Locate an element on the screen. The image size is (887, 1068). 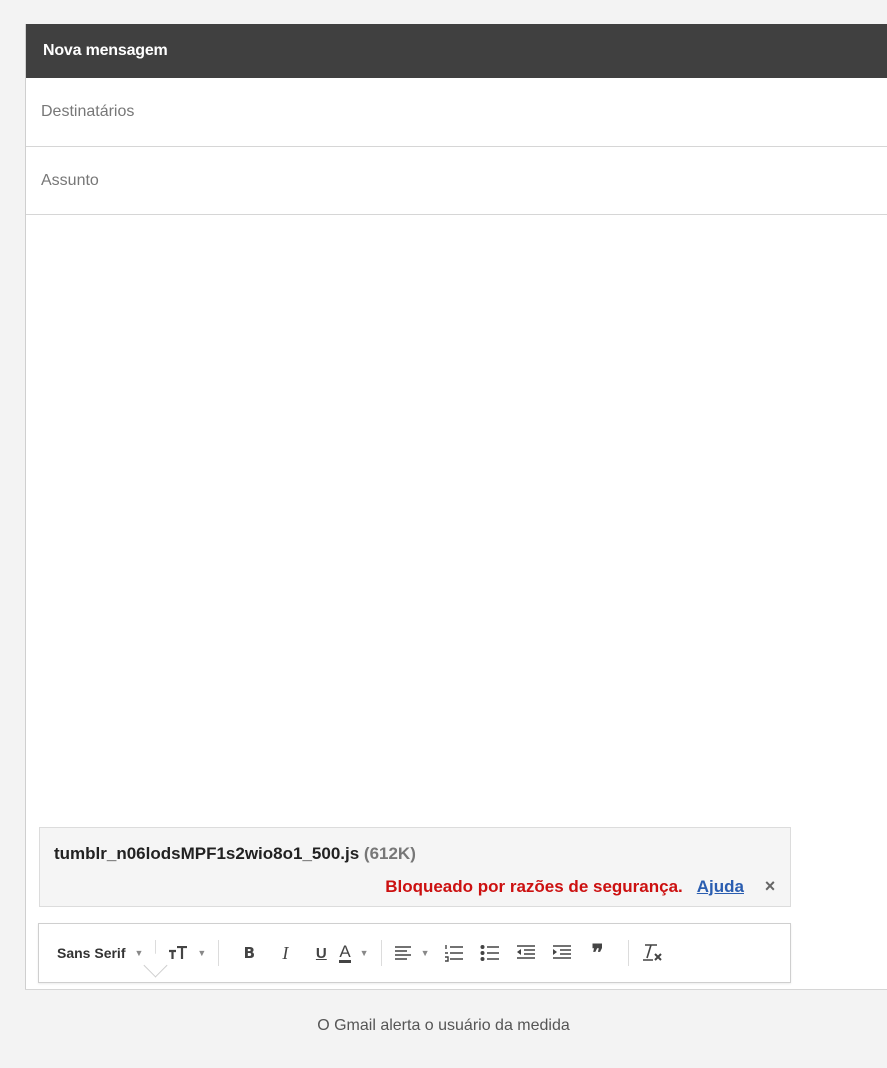
bulleted-list-button is located at coordinates (490, 953).